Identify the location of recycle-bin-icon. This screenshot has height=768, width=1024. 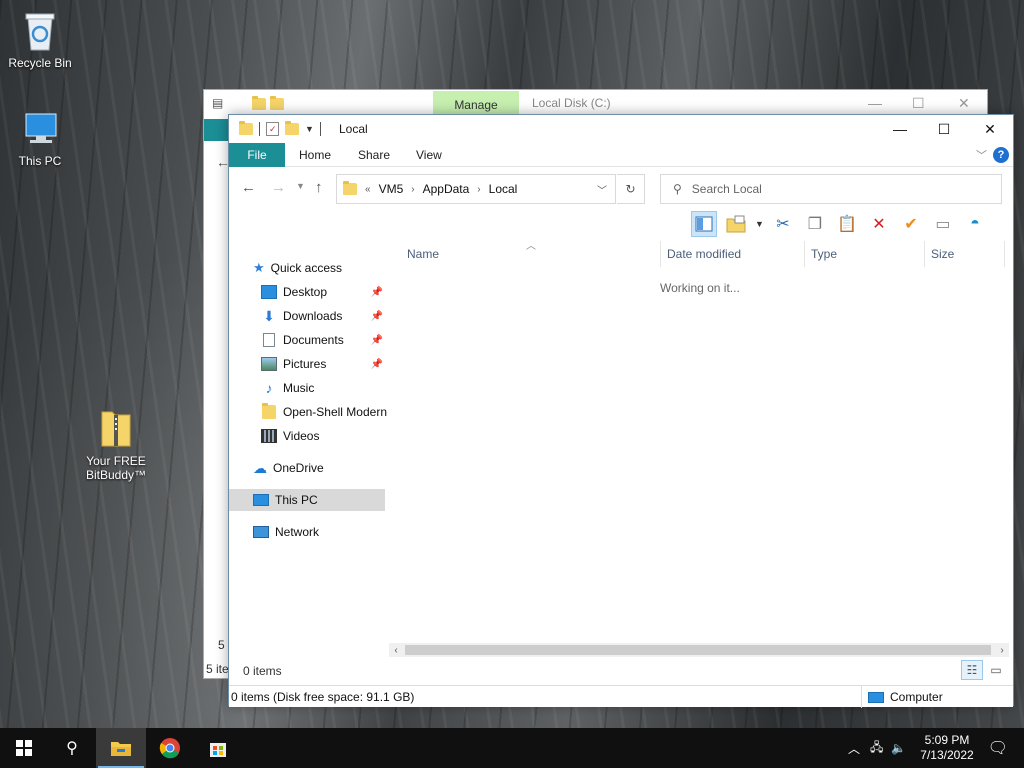
(40, 32).